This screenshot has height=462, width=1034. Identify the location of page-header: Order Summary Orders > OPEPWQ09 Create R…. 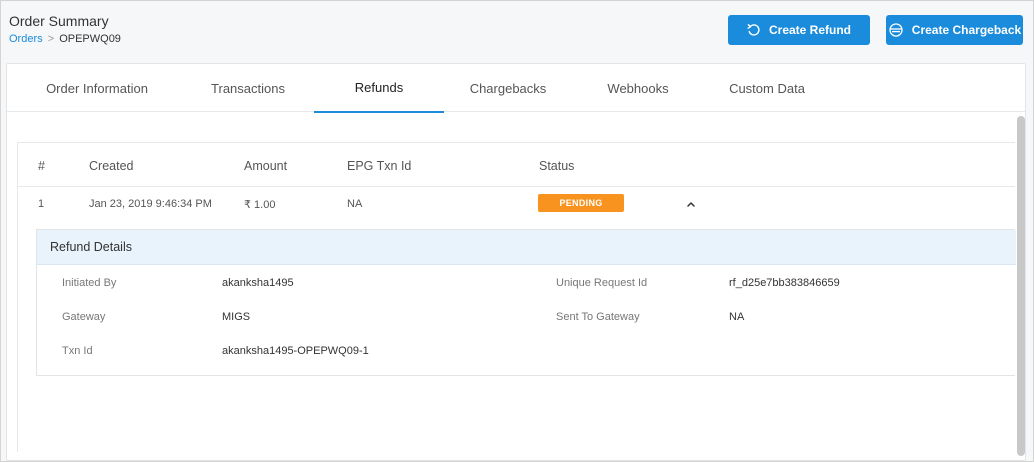
(517, 31).